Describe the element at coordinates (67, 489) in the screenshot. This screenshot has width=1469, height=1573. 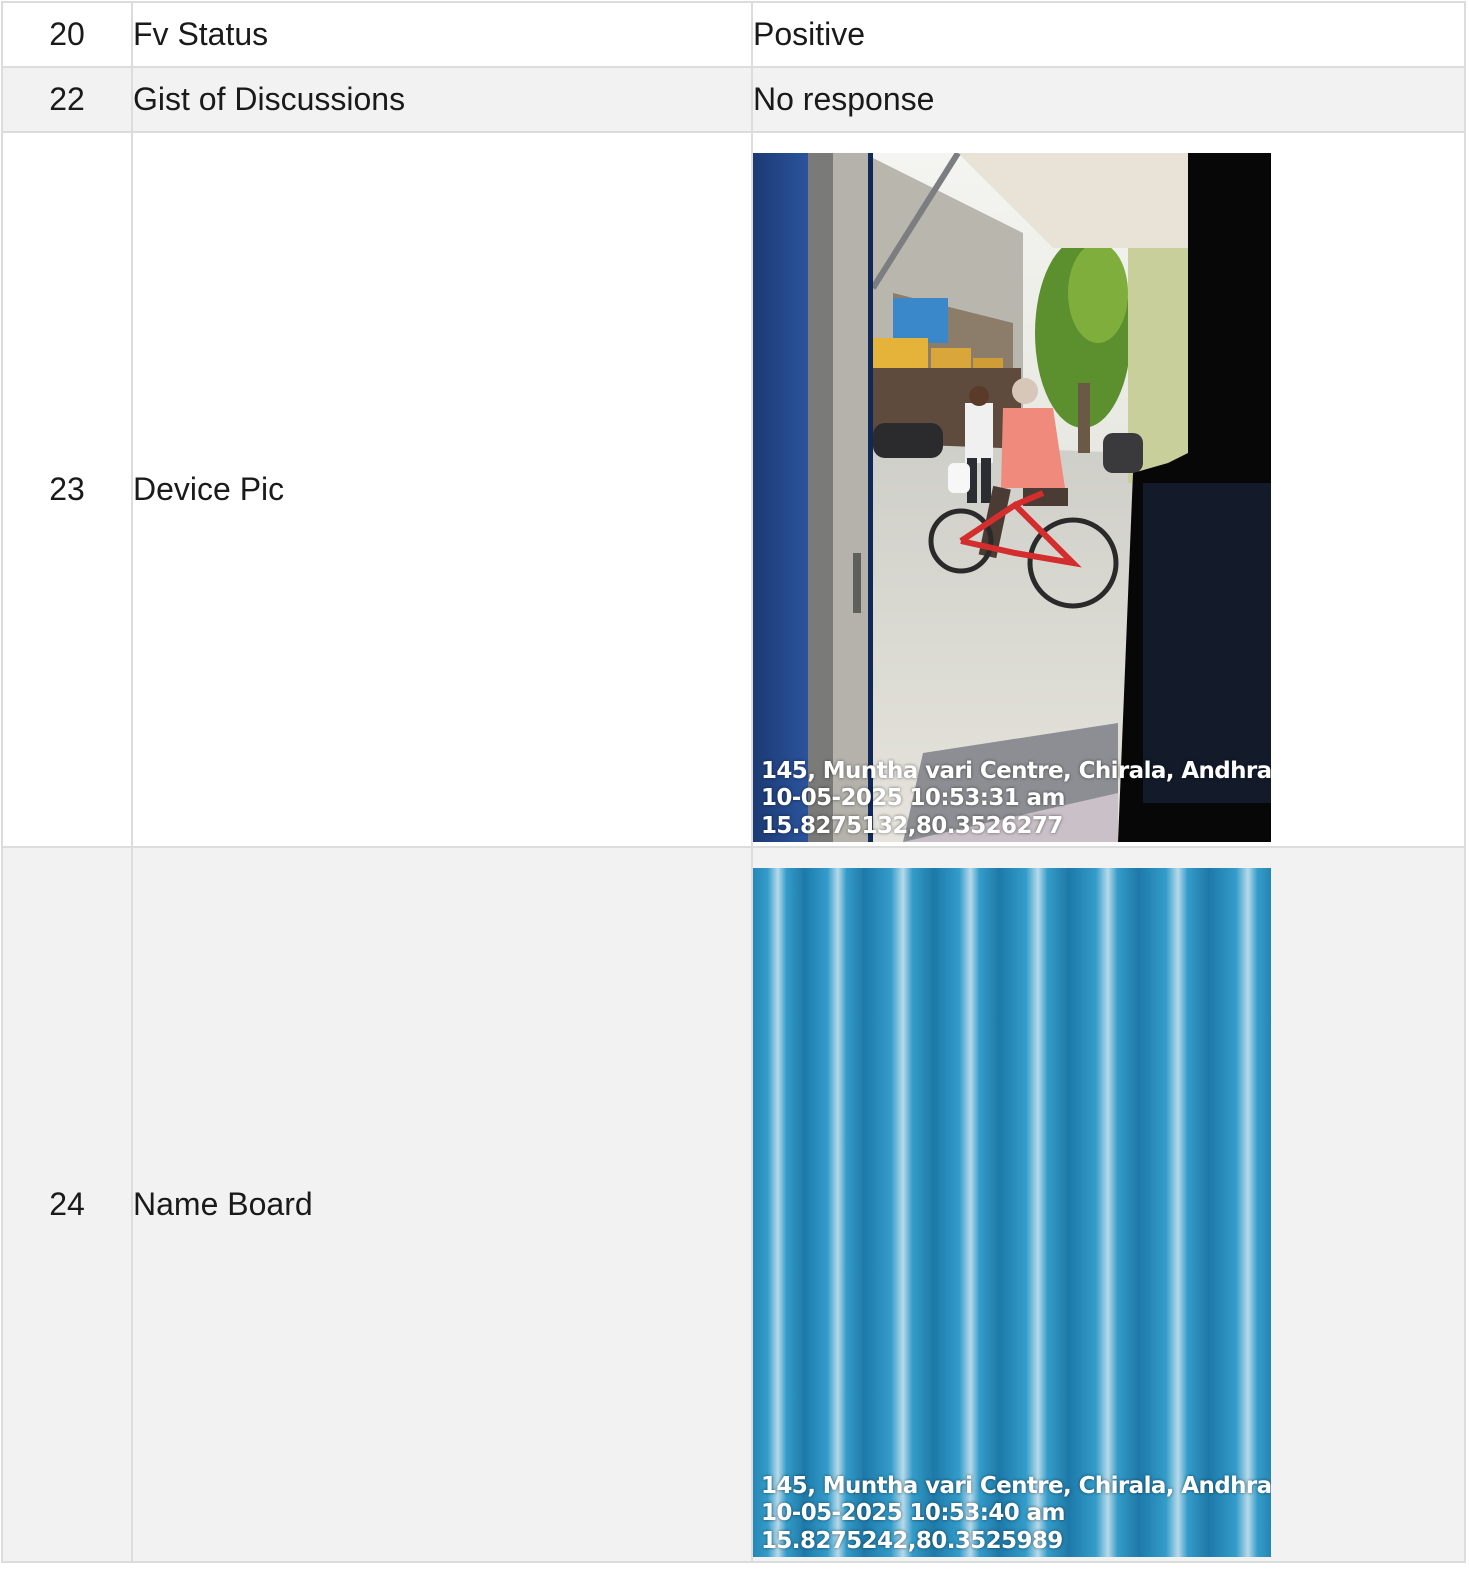
I see `row-number: 23` at that location.